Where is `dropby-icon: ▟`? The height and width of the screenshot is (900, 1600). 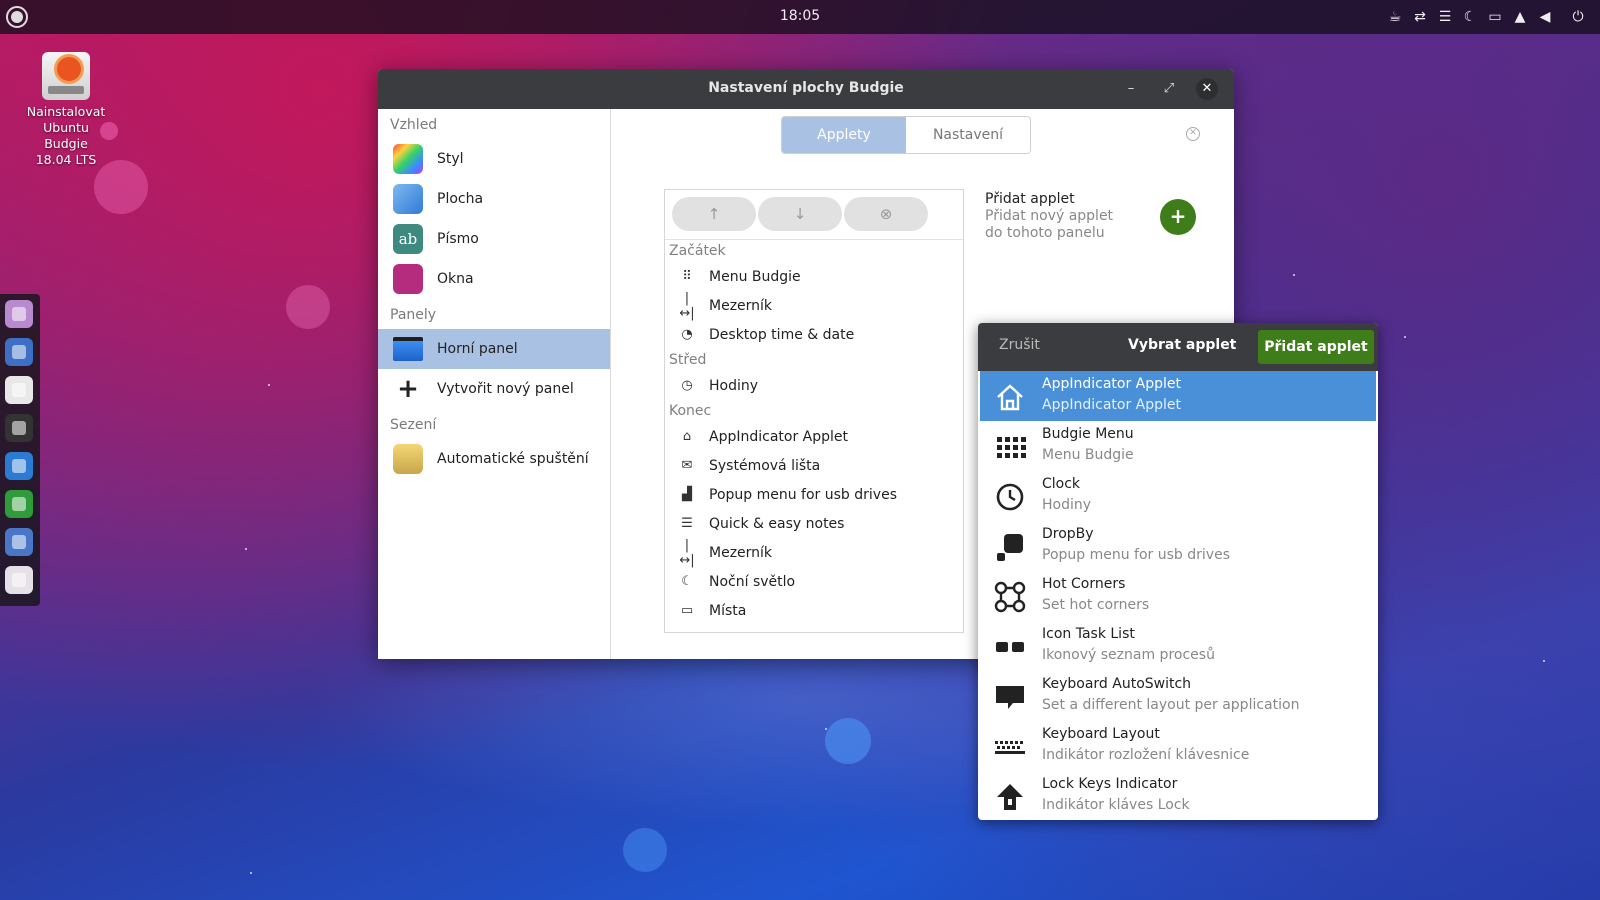 dropby-icon: ▟ is located at coordinates (687, 494).